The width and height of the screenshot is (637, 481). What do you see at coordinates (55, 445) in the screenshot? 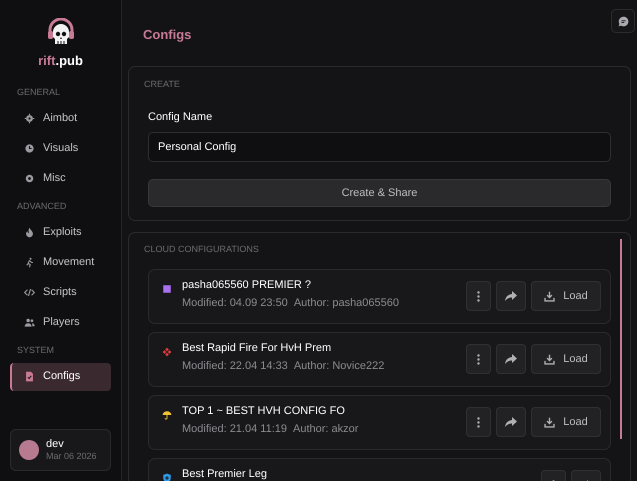
I see `user-name: dev` at bounding box center [55, 445].